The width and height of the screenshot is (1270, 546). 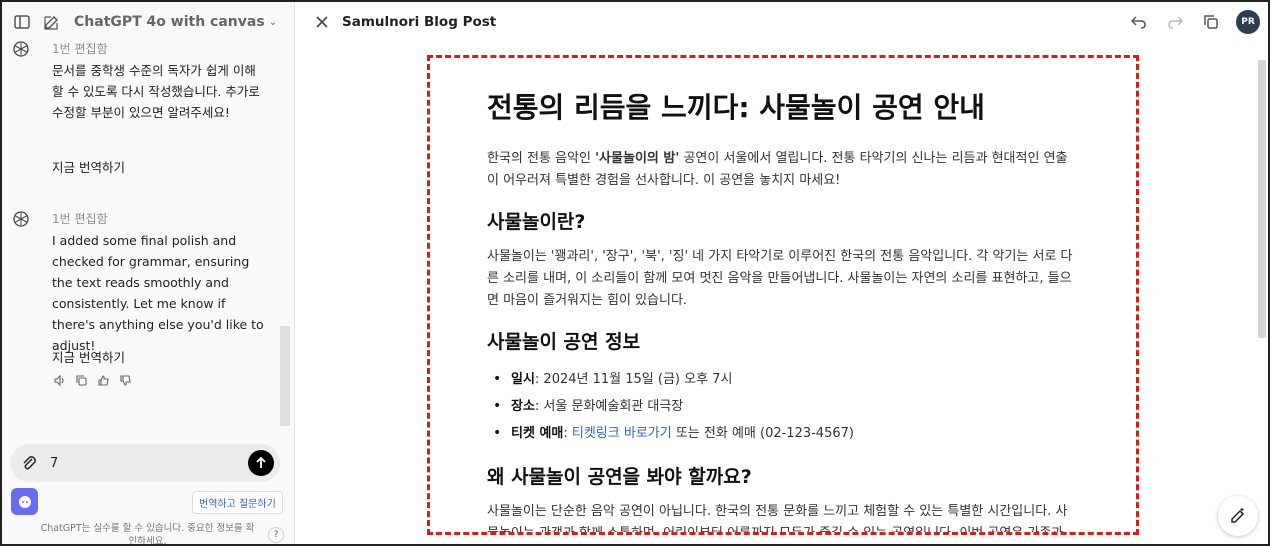 What do you see at coordinates (285, 376) in the screenshot?
I see `chat-scrollbar` at bounding box center [285, 376].